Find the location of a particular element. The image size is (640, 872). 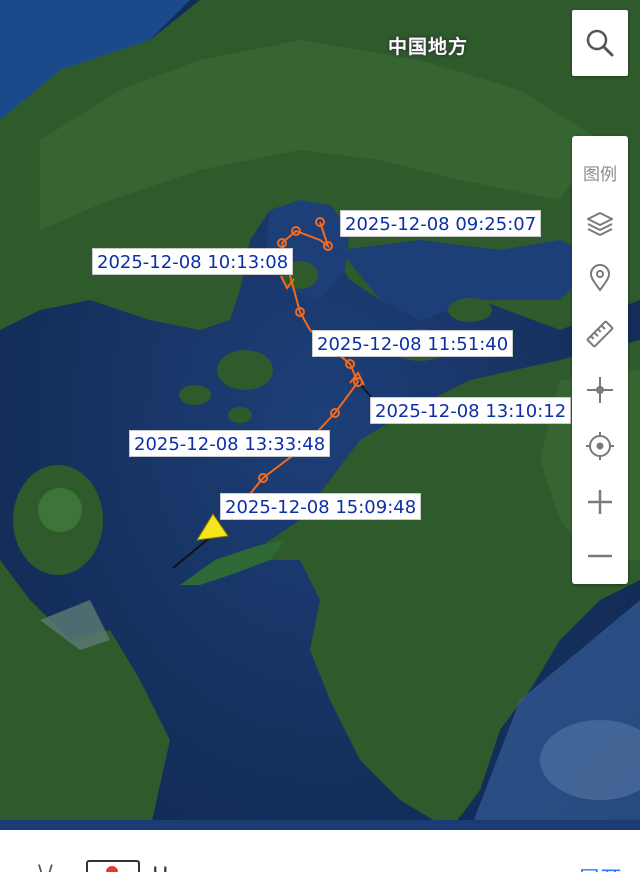

track-time-label: 2025-12-08 09:25:07 is located at coordinates (441, 223).